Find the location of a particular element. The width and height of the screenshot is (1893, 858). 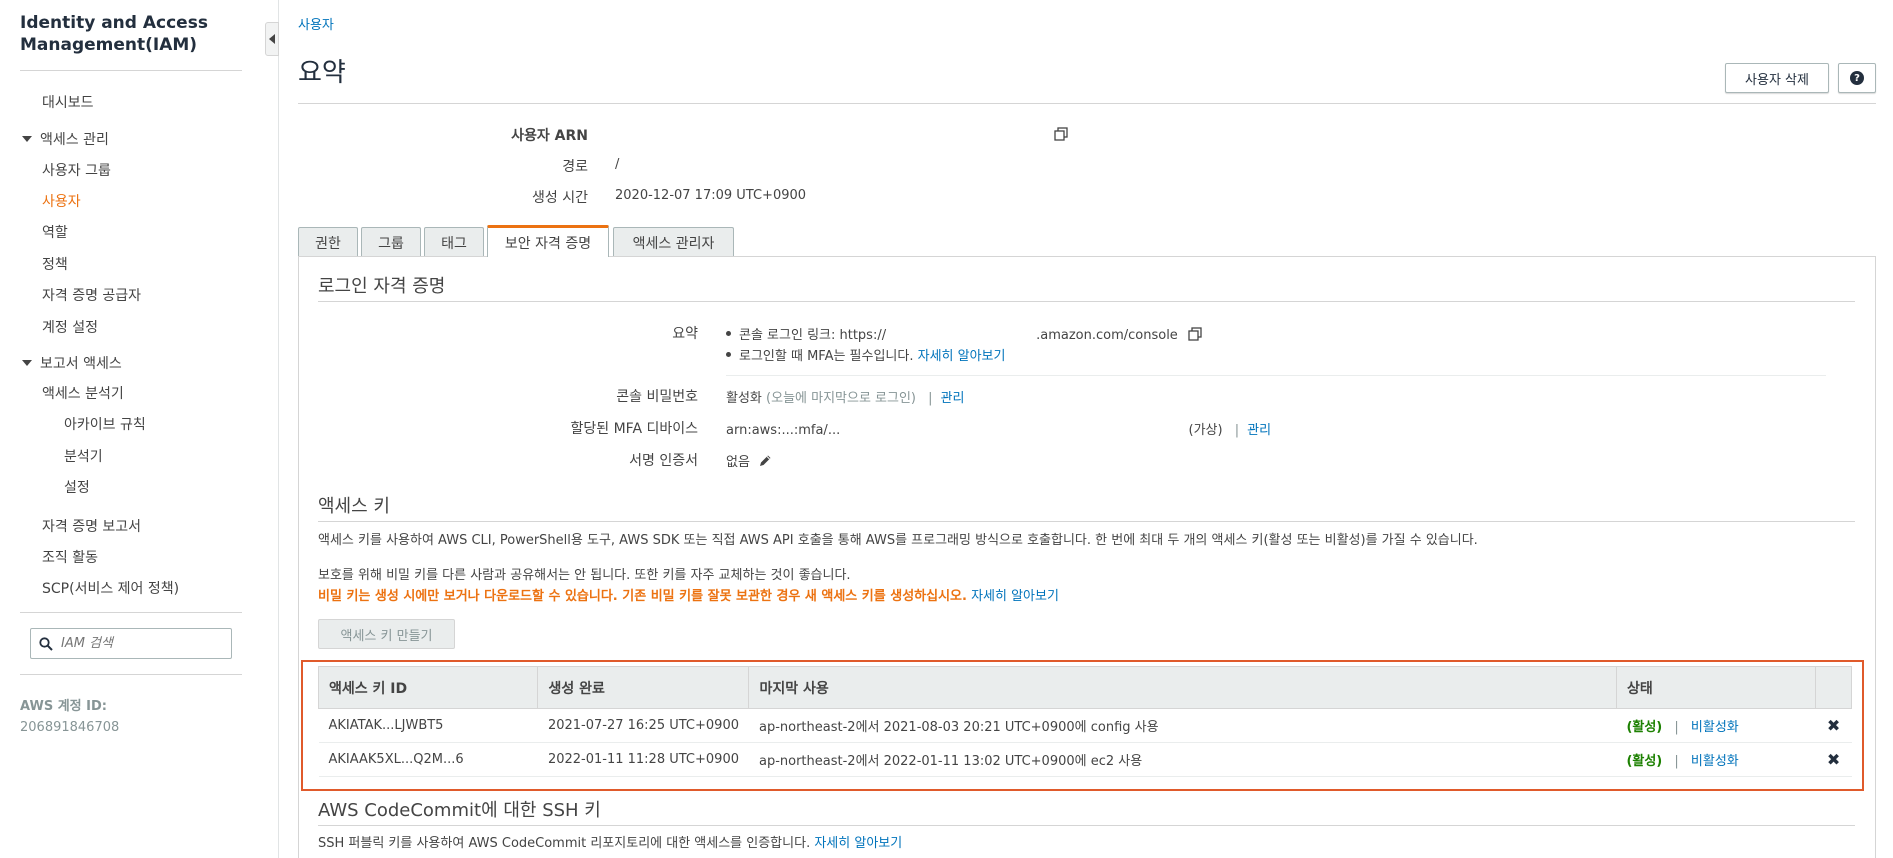

sidebar-border is located at coordinates (278, 429).